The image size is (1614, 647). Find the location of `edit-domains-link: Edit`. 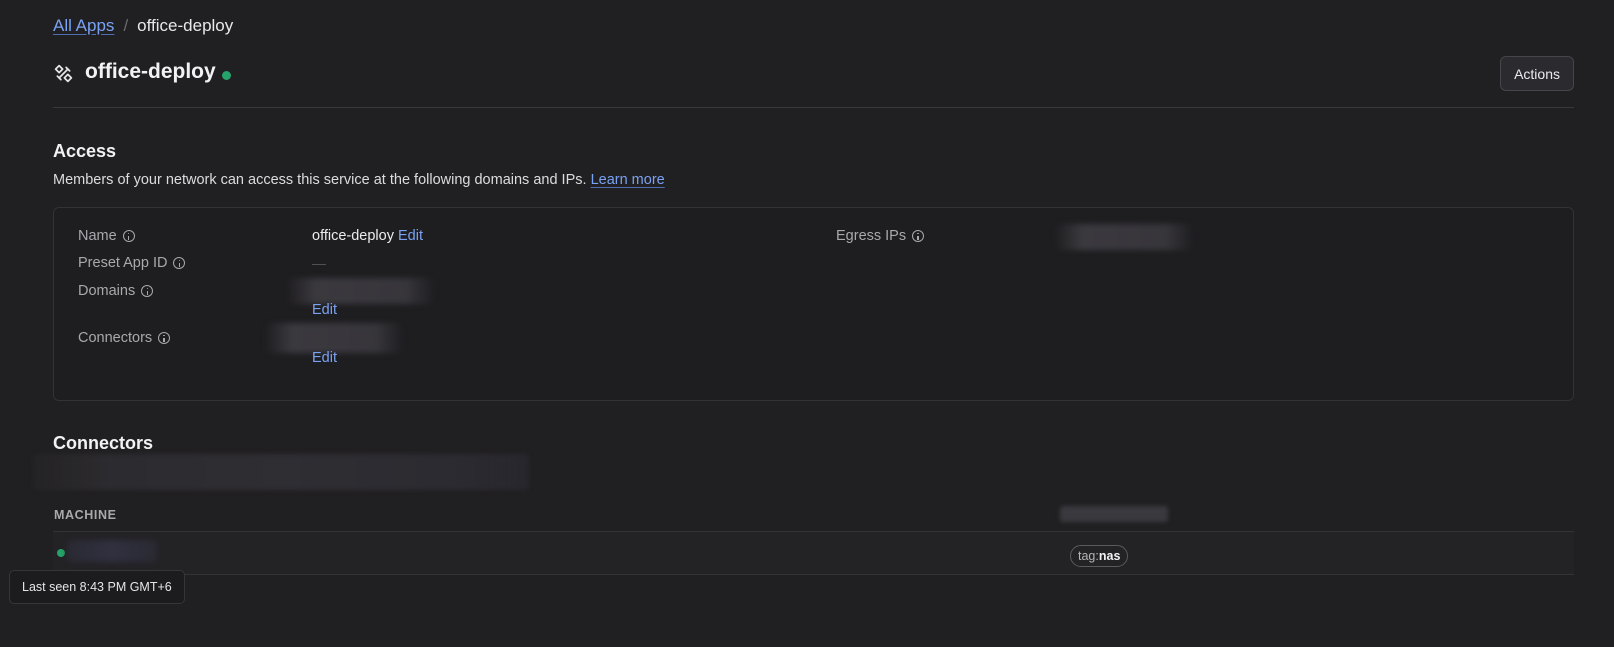

edit-domains-link: Edit is located at coordinates (324, 310).